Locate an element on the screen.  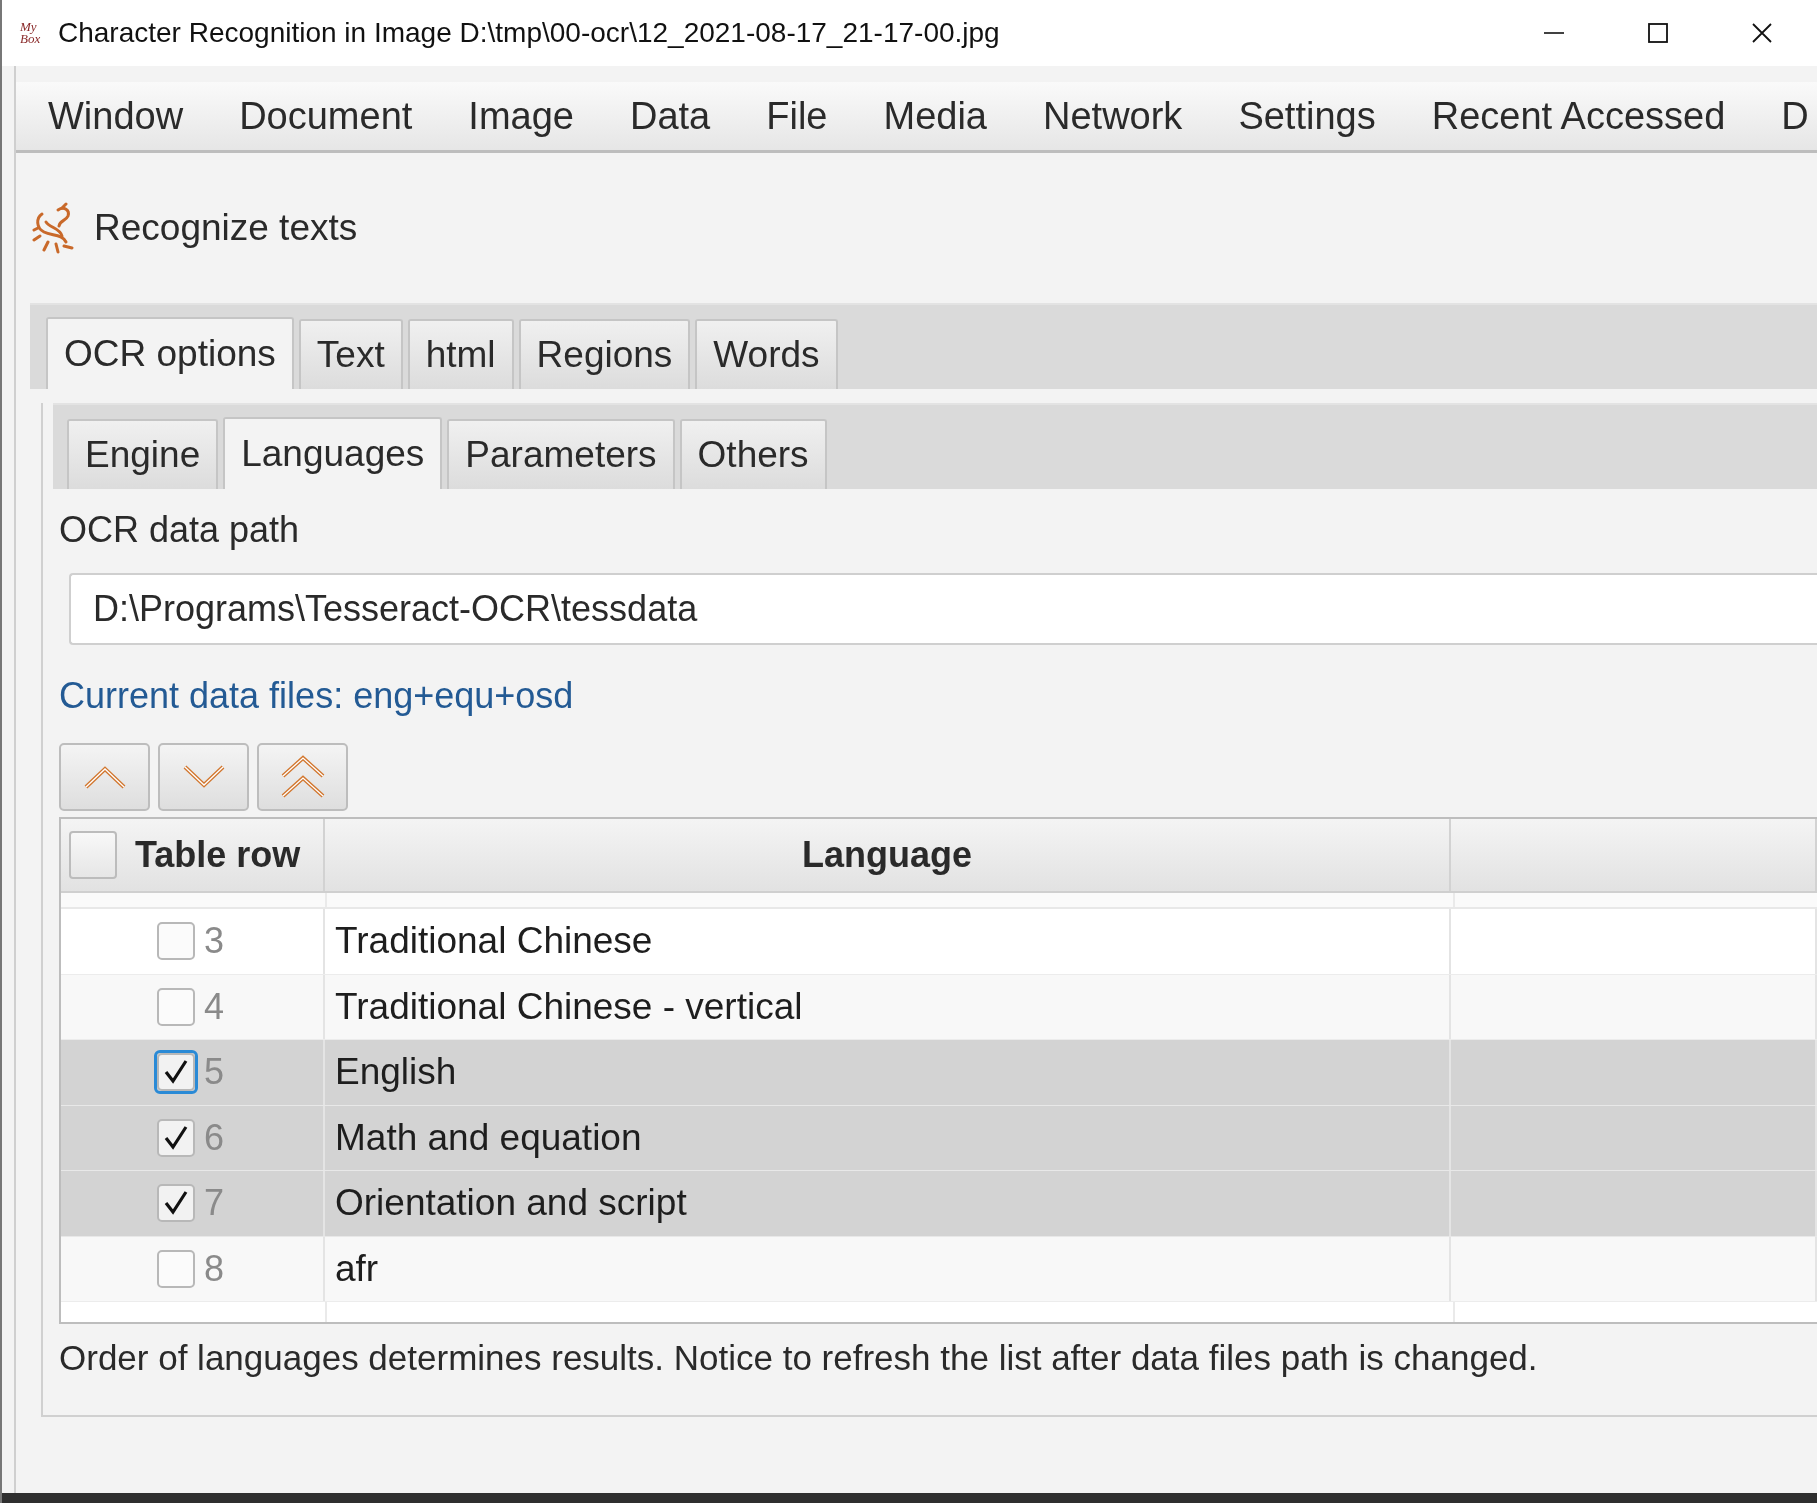
move-top-button is located at coordinates (302, 777).